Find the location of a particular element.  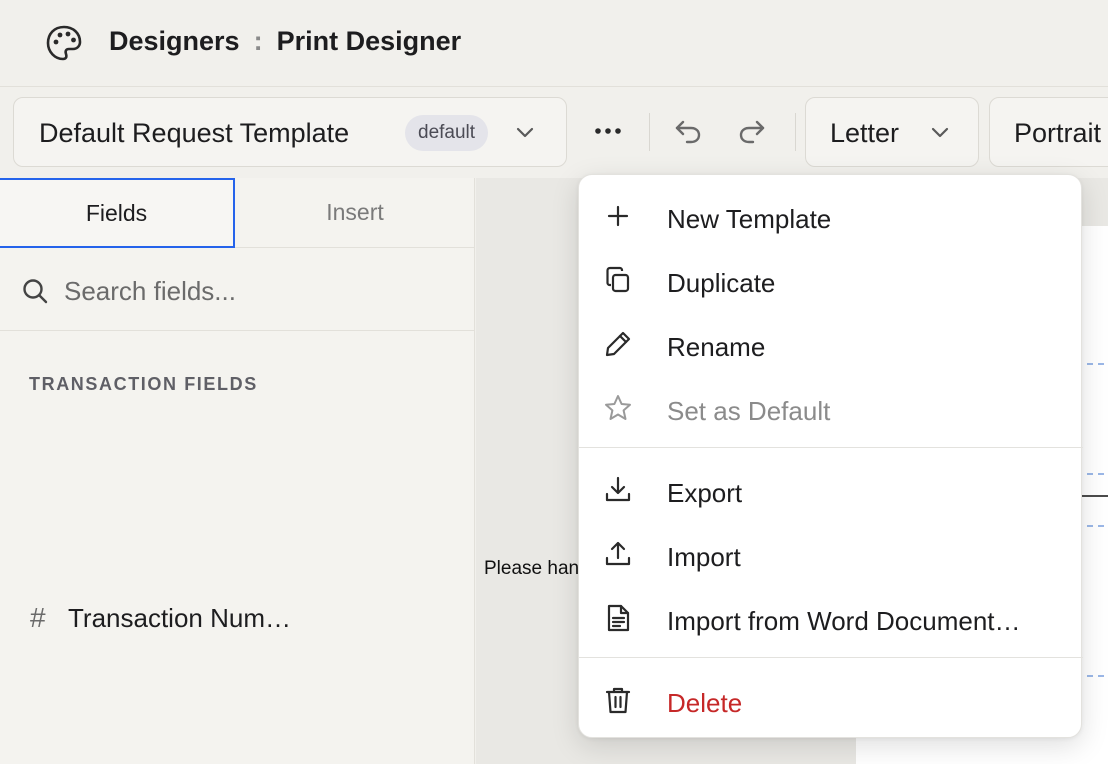

orientation-select: Portrait is located at coordinates (1048, 132).